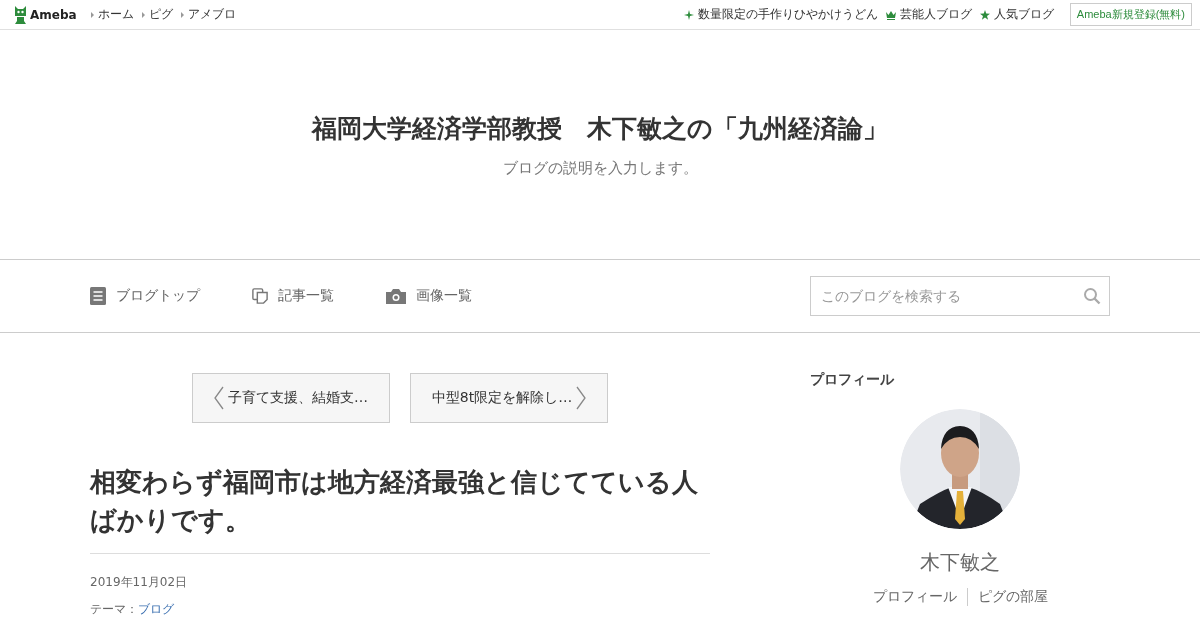  What do you see at coordinates (984, 14) in the screenshot?
I see `star-icon` at bounding box center [984, 14].